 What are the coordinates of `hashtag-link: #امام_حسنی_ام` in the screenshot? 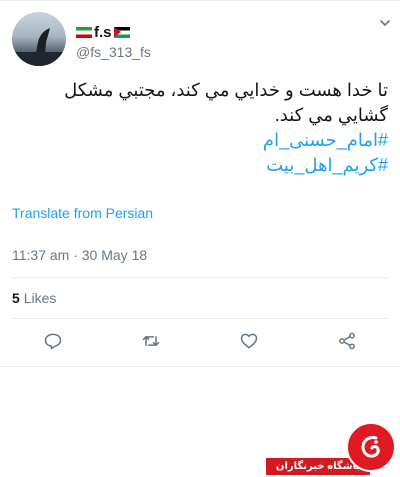 It's located at (200, 140).